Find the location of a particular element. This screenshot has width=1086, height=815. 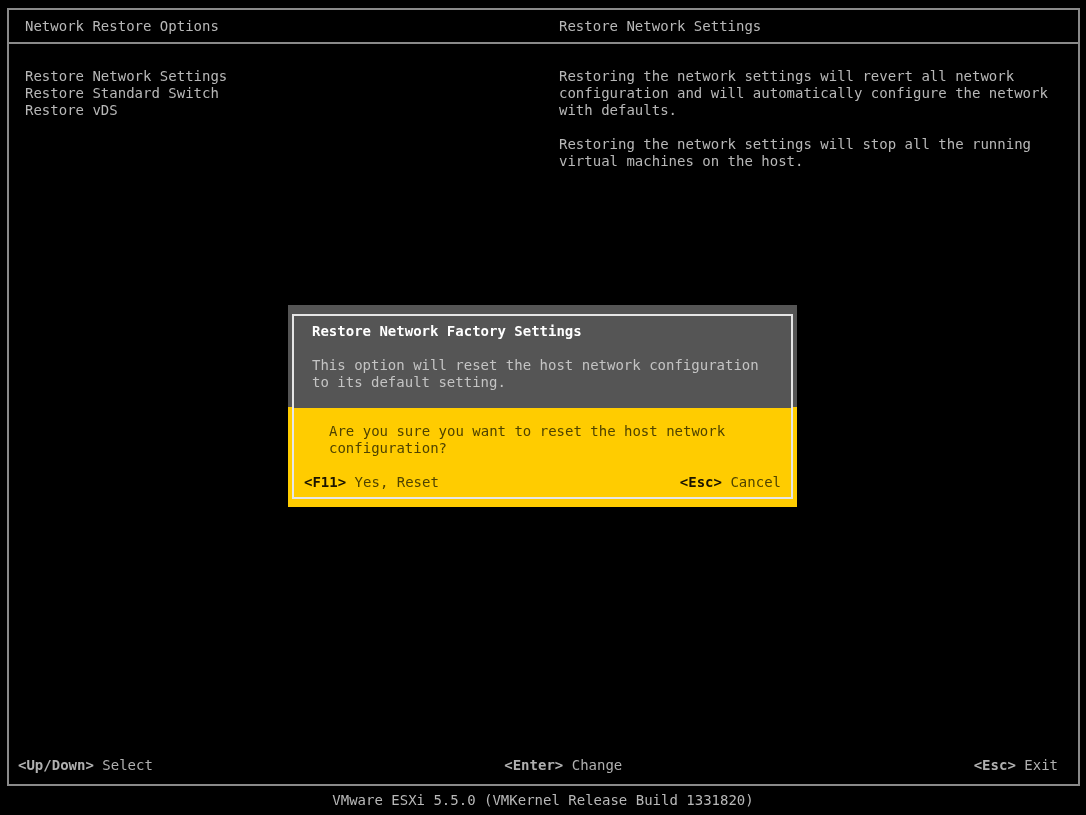

version-text: VMware ESXi 5.5.0 (VMKernel Release Build 1331820) is located at coordinates (543, 800).